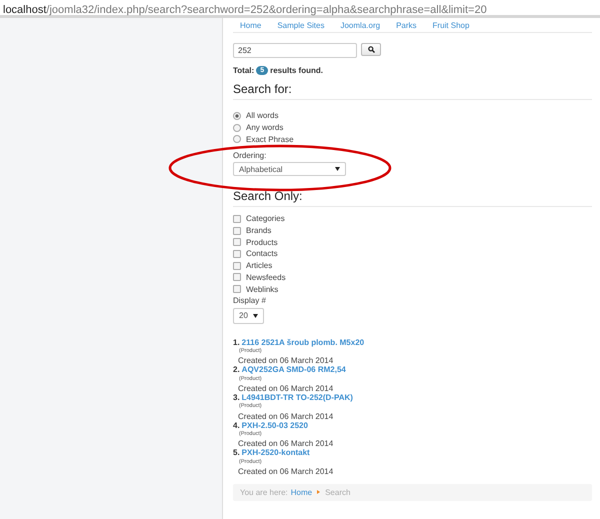 This screenshot has width=600, height=519. I want to click on result-number: 2., so click(236, 370).